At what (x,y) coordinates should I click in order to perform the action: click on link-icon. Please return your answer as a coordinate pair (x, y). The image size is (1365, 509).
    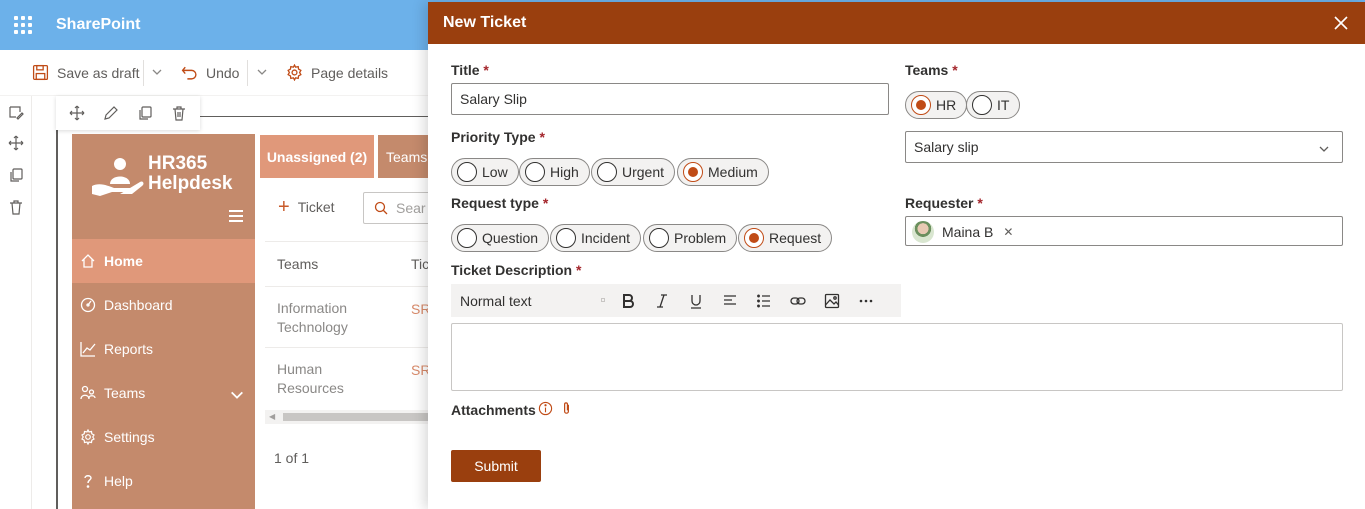
    Looking at the image, I should click on (798, 300).